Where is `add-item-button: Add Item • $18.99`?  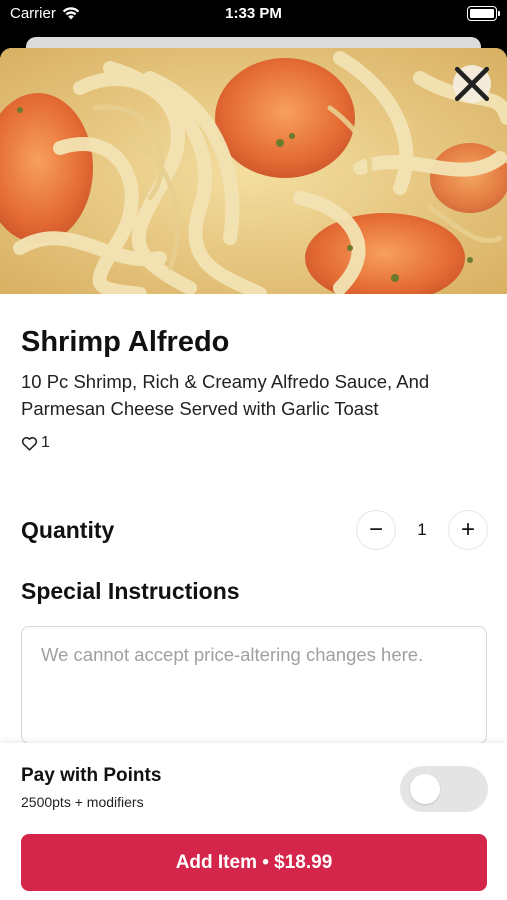 add-item-button: Add Item • $18.99 is located at coordinates (254, 862).